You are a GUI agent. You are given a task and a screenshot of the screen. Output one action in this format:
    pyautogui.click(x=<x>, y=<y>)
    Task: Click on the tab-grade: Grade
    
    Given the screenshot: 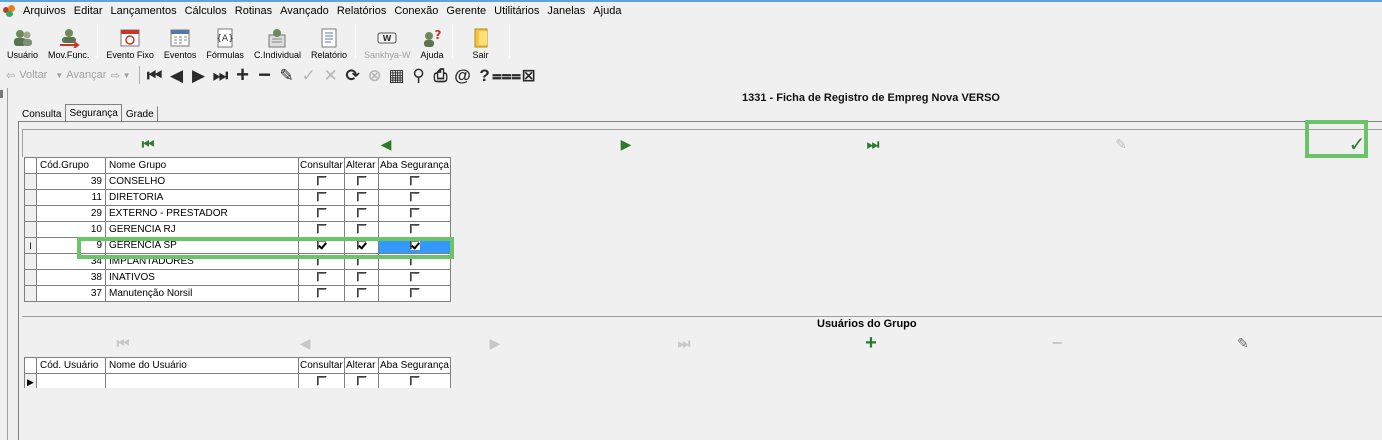 What is the action you would take?
    pyautogui.click(x=140, y=114)
    